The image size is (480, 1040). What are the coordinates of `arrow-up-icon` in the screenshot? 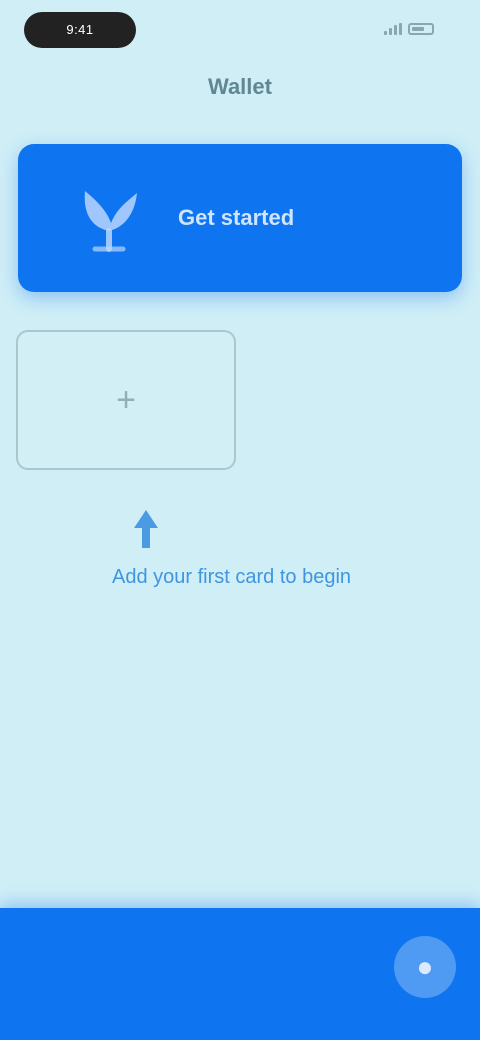 It's located at (146, 529).